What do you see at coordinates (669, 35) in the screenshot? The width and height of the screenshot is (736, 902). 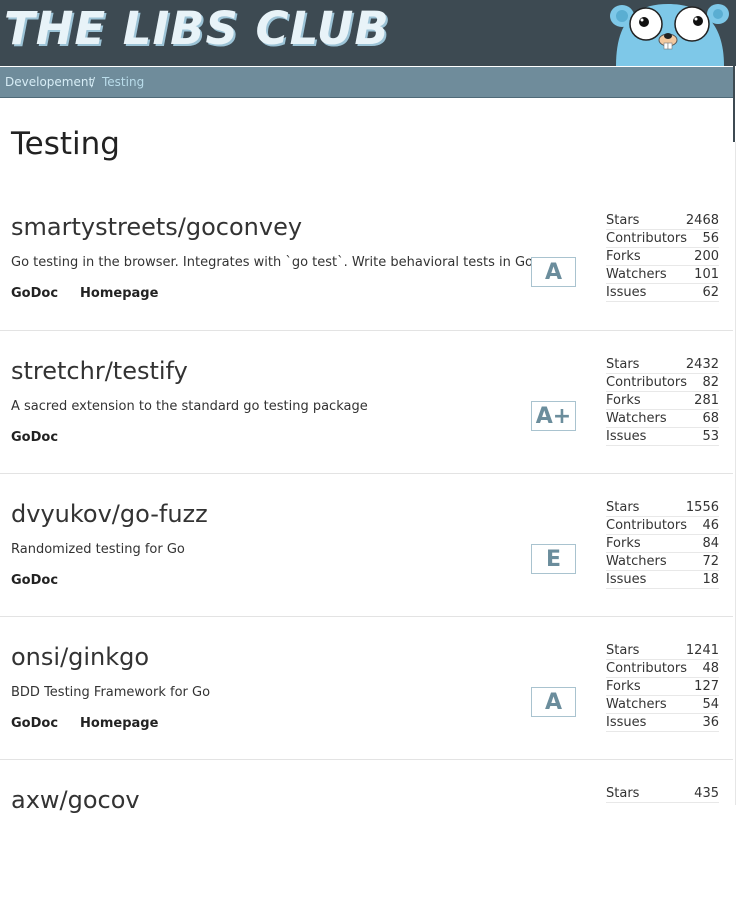 I see `gopher-mascot-icon` at bounding box center [669, 35].